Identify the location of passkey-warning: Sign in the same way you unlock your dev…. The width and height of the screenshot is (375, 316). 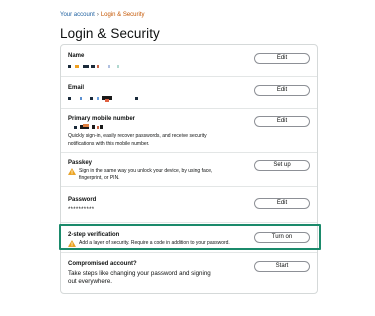
(150, 174).